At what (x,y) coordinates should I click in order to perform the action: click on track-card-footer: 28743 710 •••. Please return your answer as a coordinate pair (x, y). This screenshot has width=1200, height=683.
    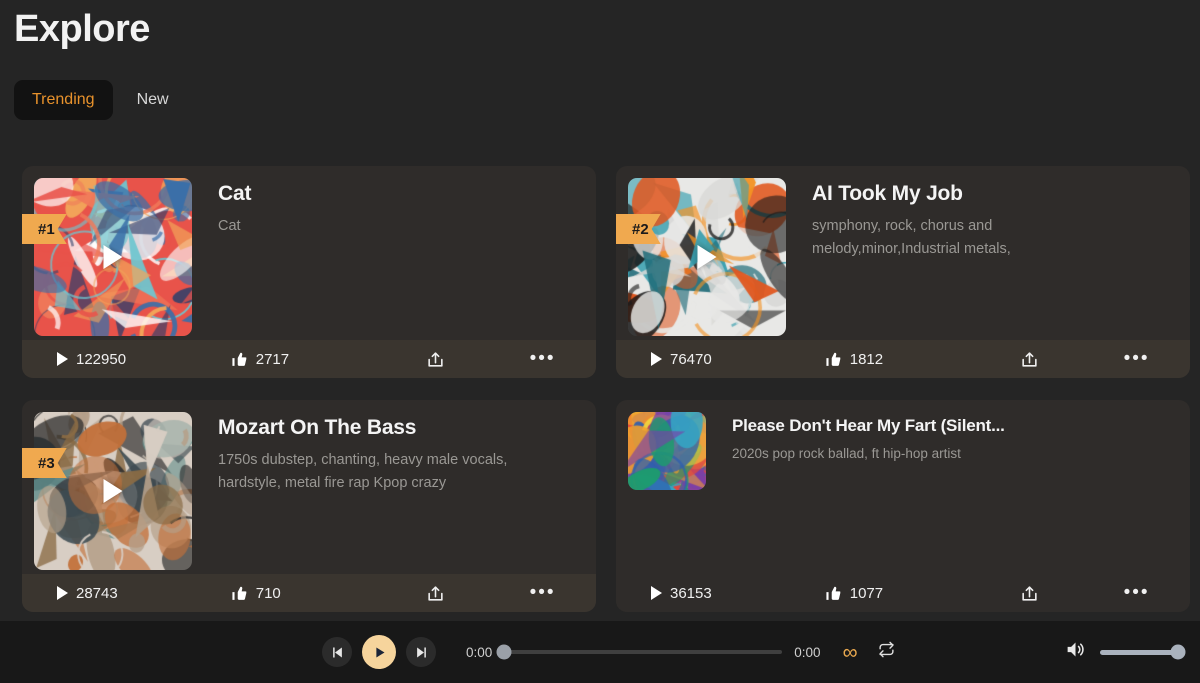
    Looking at the image, I should click on (309, 593).